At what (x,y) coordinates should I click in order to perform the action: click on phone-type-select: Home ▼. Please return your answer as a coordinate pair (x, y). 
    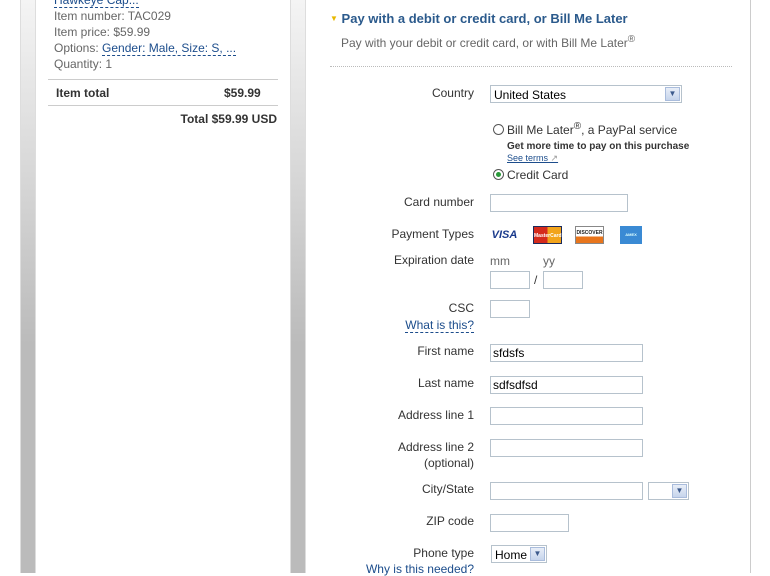
    Looking at the image, I should click on (519, 554).